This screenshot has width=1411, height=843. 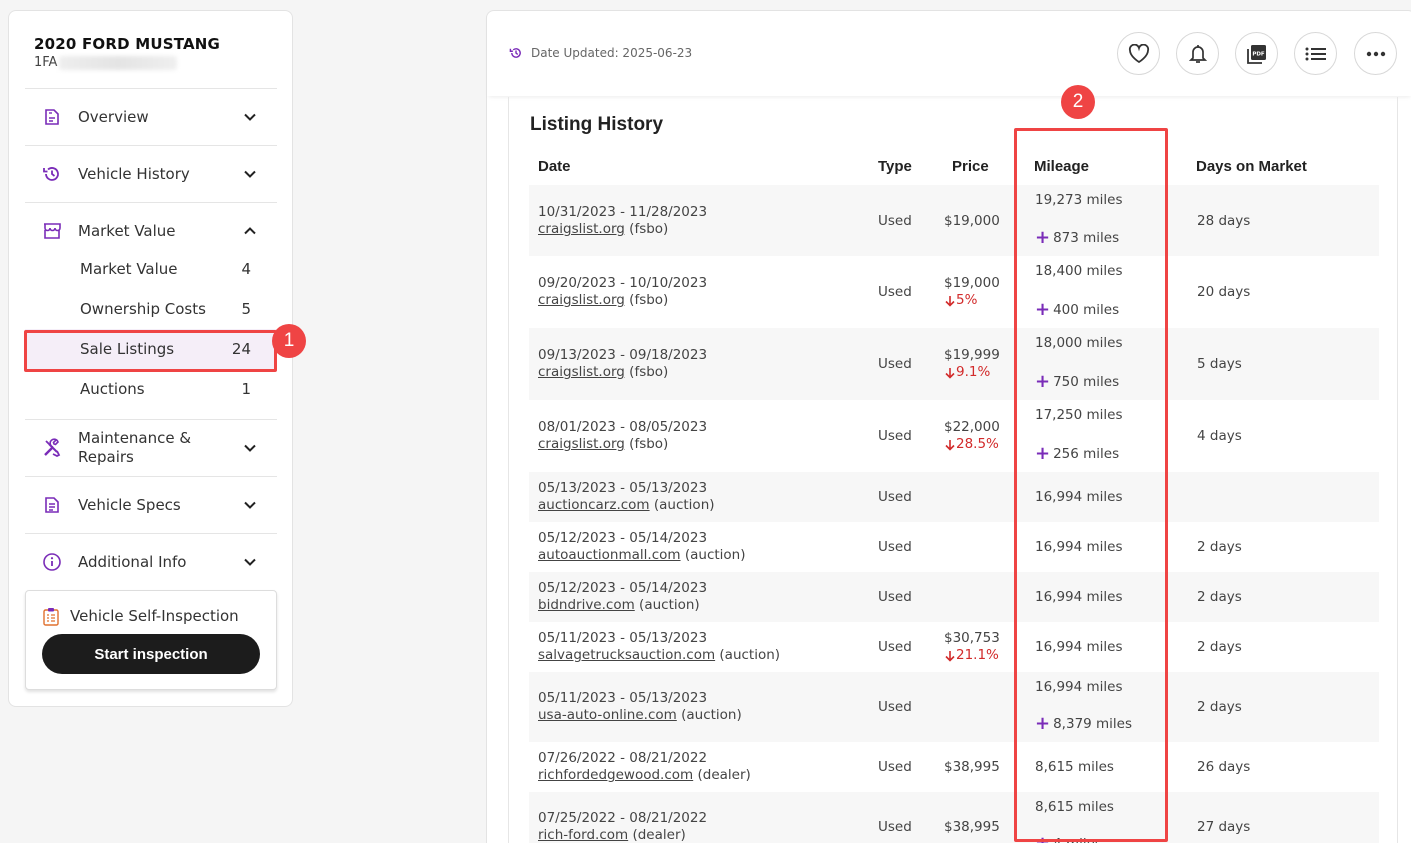 I want to click on vin-redacted, so click(x=118, y=62).